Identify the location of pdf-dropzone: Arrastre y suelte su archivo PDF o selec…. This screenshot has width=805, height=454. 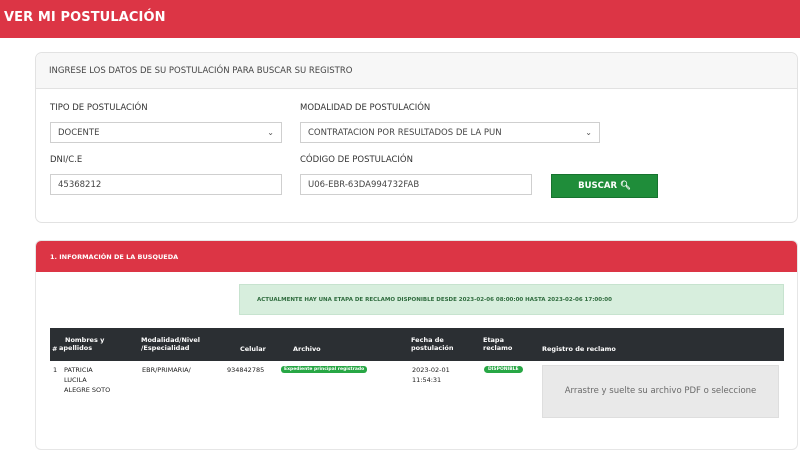
(660, 391).